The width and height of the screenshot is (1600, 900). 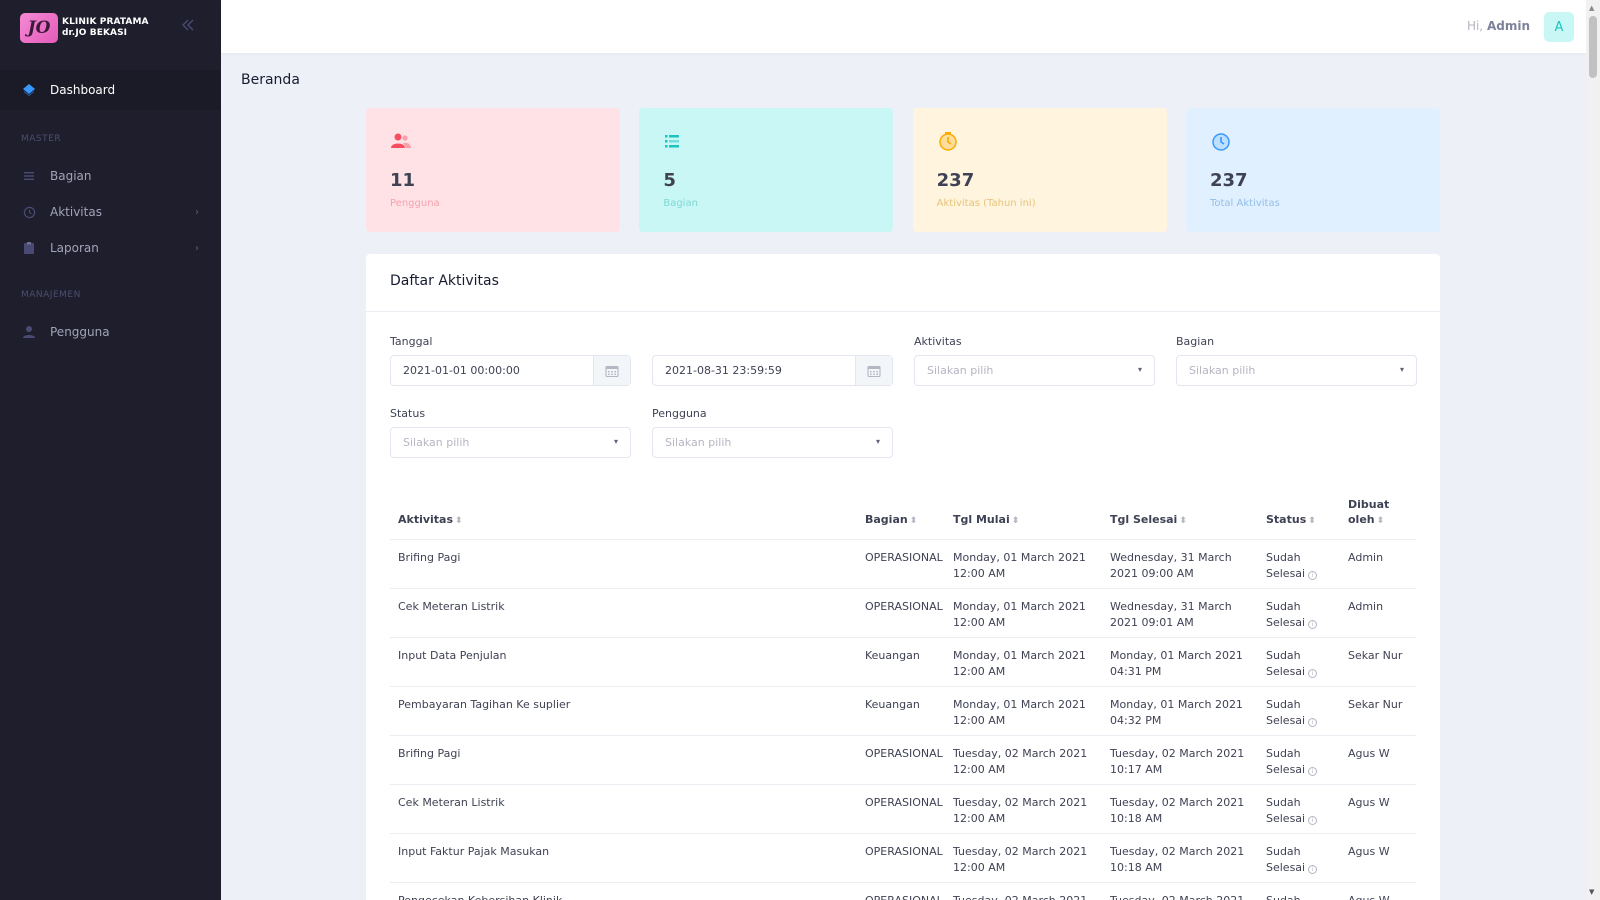 What do you see at coordinates (1034, 370) in the screenshot?
I see `aktivitas-select: Silakan pilih ▾` at bounding box center [1034, 370].